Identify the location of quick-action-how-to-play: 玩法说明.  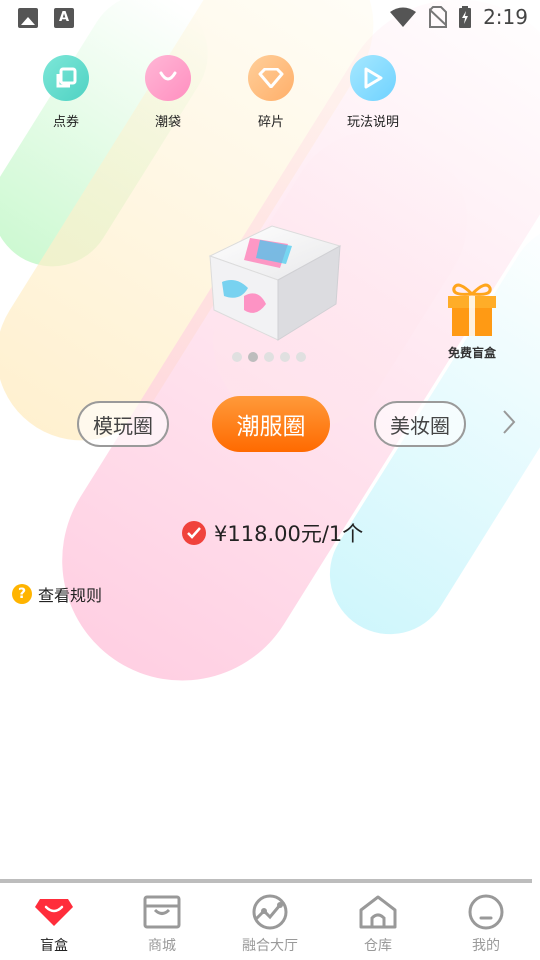
(373, 92).